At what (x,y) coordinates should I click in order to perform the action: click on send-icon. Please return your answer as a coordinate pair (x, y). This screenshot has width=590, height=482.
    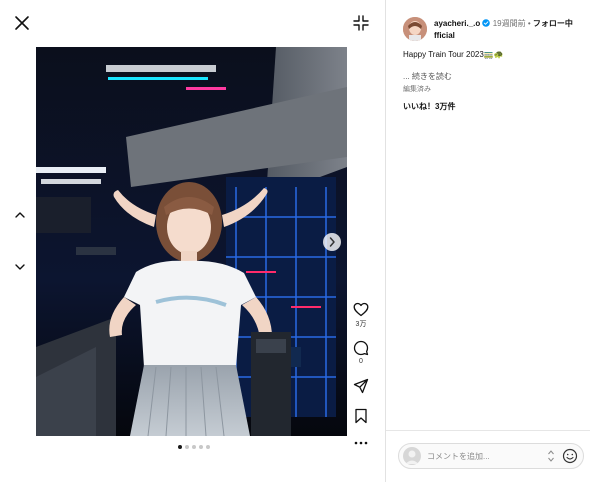
    Looking at the image, I should click on (361, 386).